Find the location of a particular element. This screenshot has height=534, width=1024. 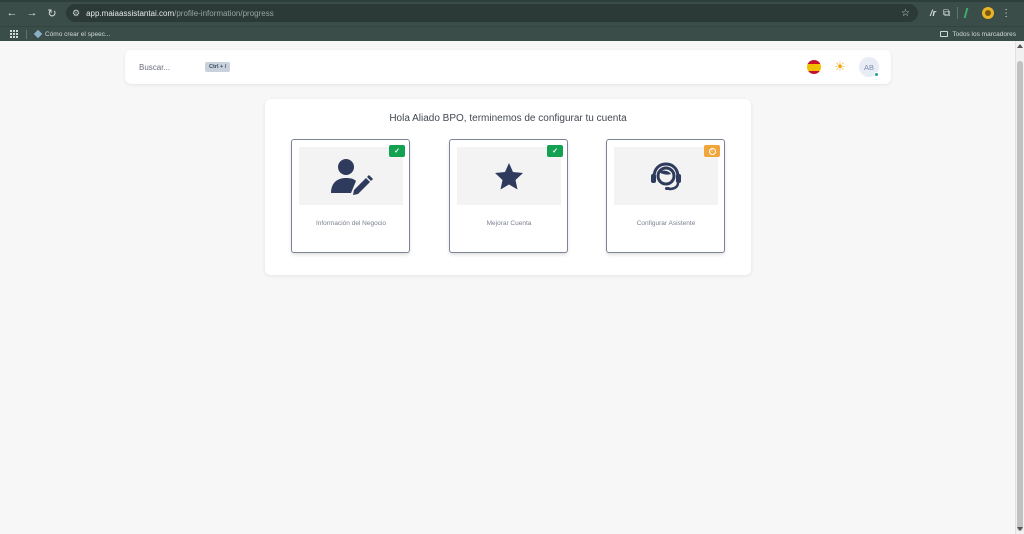

pending-clock-icon: ! is located at coordinates (712, 151).